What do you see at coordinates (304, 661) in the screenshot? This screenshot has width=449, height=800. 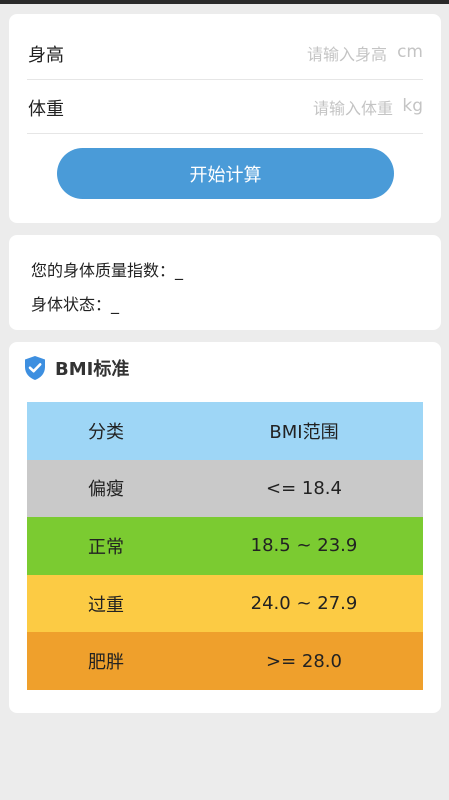 I see `range-cell: >= 28.0` at bounding box center [304, 661].